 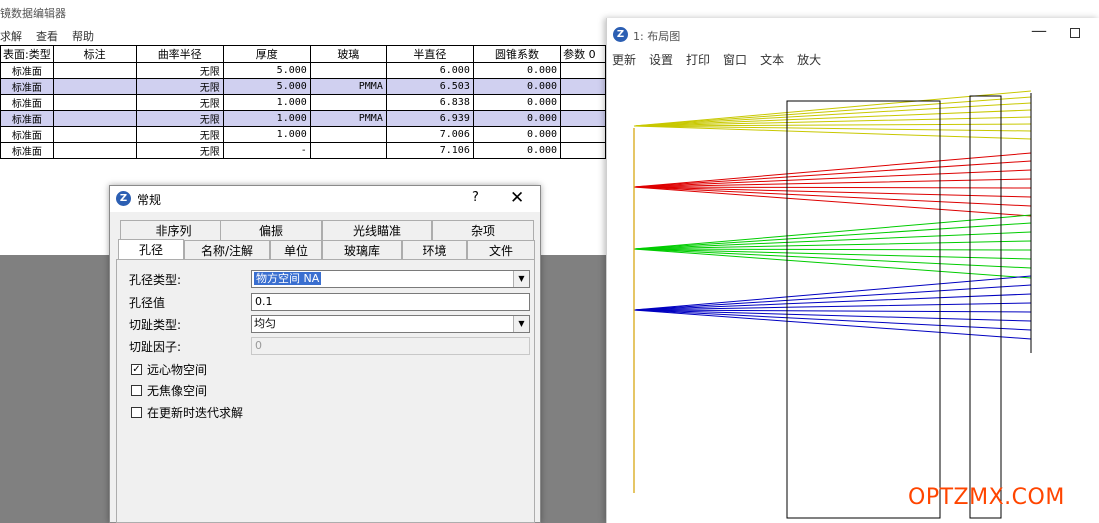 What do you see at coordinates (772, 59) in the screenshot?
I see `menu-text: 文本` at bounding box center [772, 59].